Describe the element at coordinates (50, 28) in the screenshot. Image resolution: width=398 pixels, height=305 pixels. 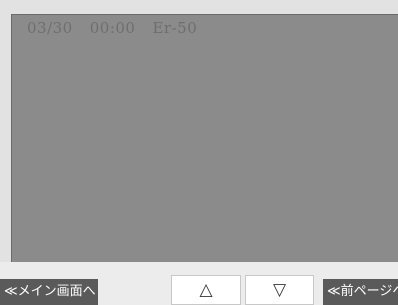
I see `log-date: 03/30` at that location.